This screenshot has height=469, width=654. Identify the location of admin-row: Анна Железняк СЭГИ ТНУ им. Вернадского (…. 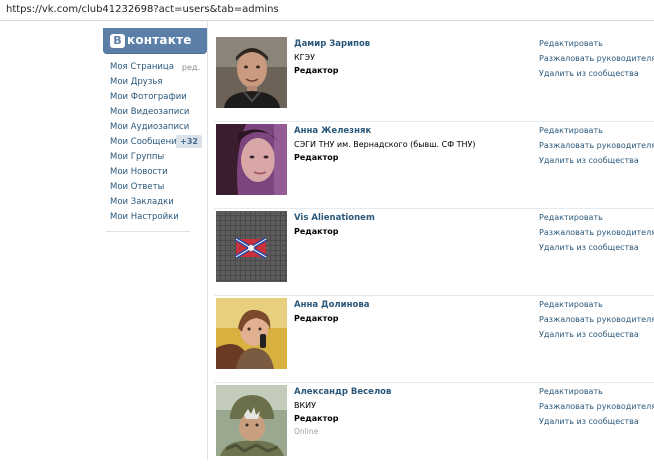
(434, 165).